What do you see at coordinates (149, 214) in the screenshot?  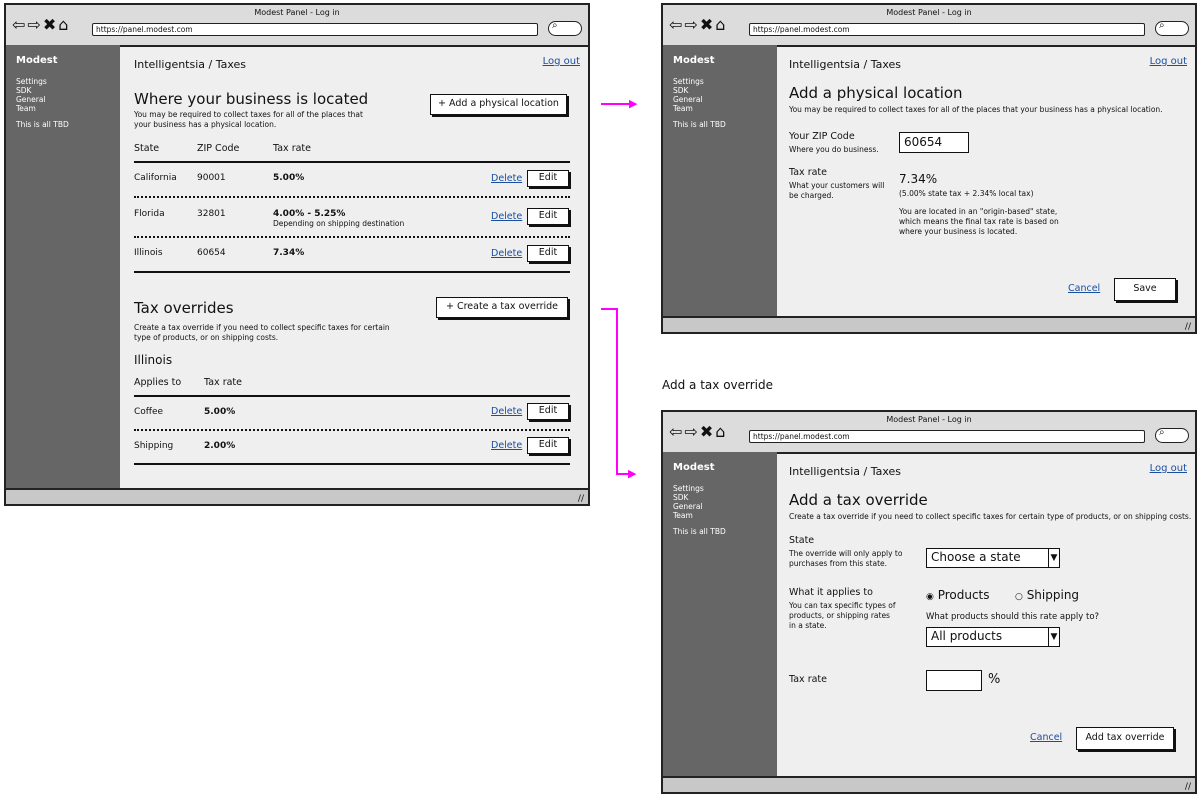 I see `row-state: Florida` at bounding box center [149, 214].